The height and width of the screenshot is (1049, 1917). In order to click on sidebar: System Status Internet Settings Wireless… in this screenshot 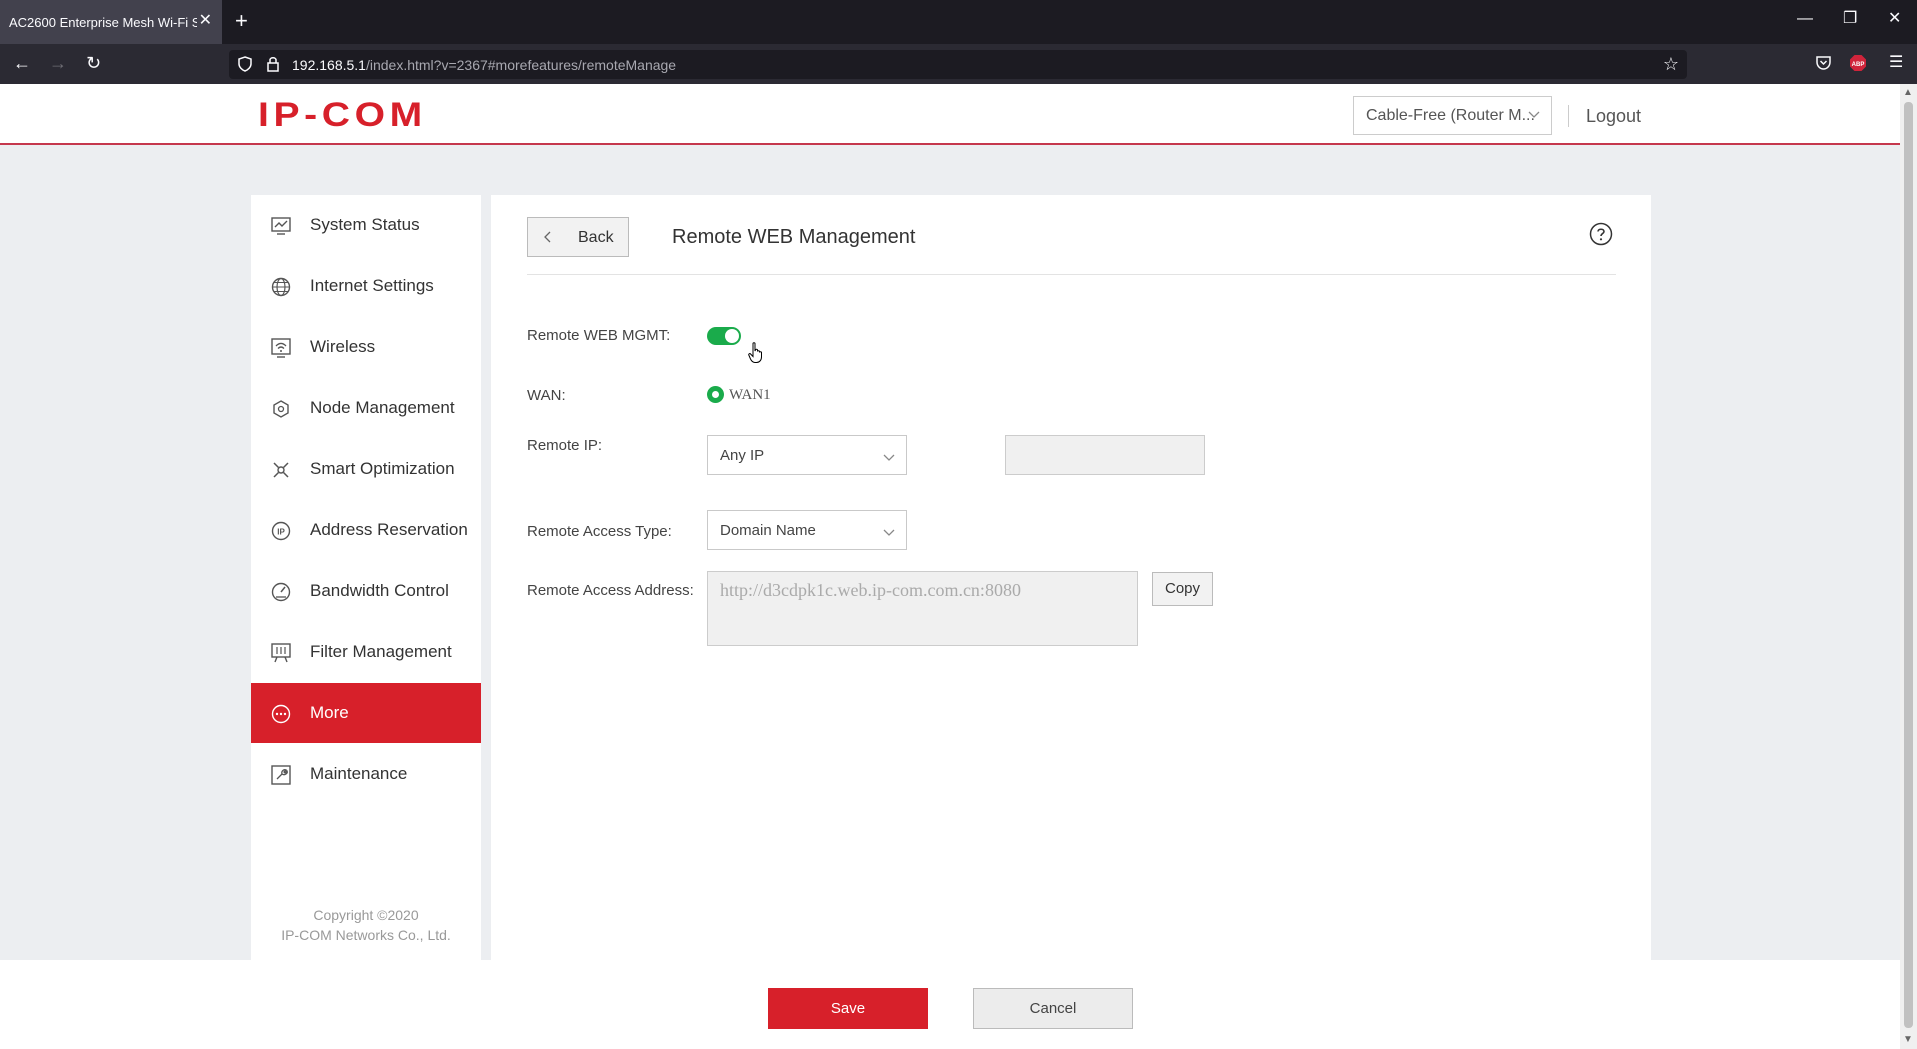, I will do `click(366, 577)`.